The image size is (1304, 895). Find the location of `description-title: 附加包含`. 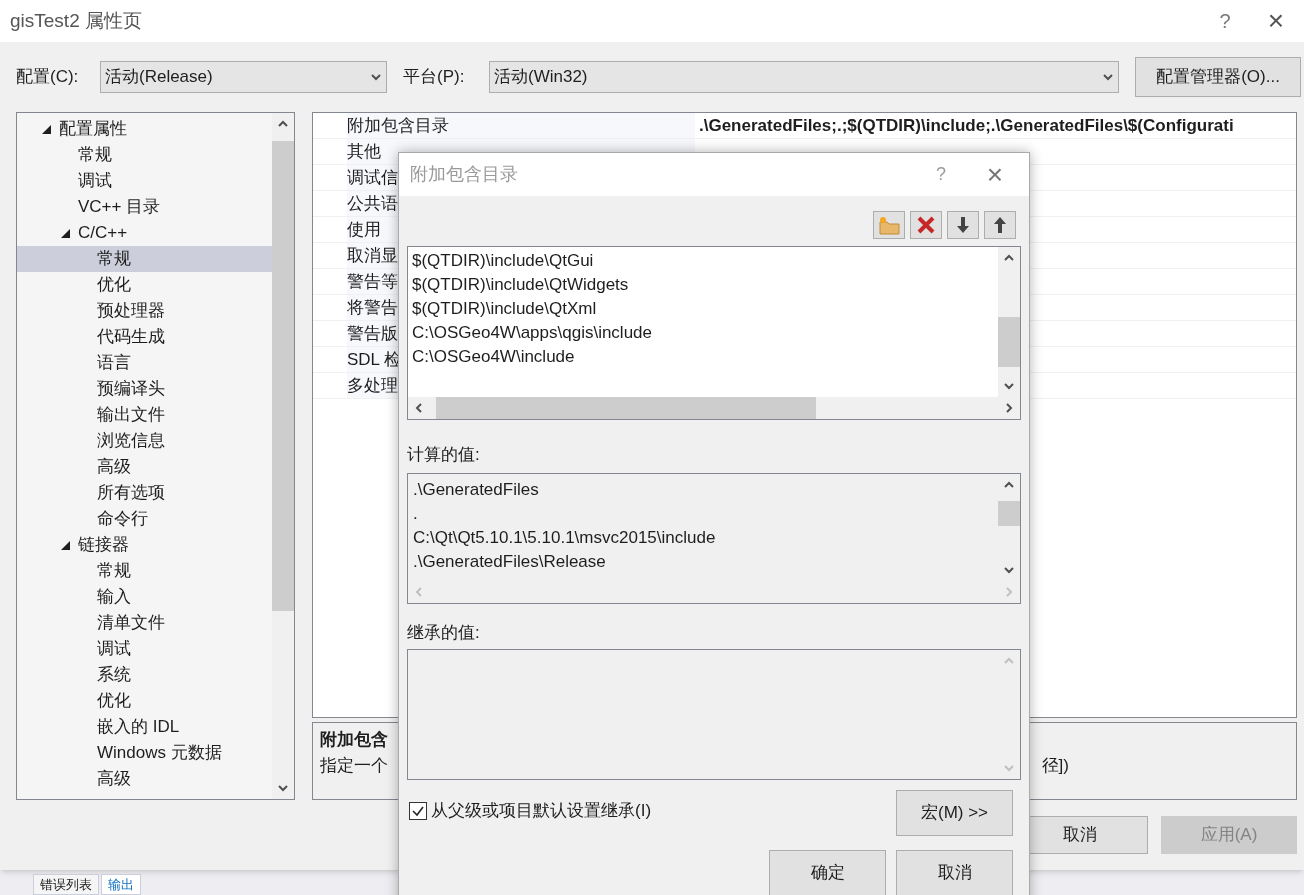

description-title: 附加包含 is located at coordinates (354, 740).